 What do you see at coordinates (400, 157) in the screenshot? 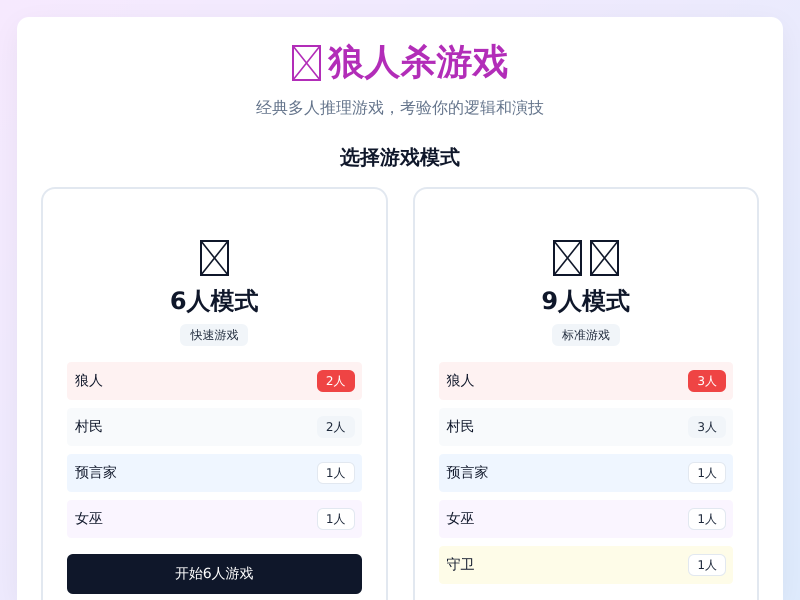
I see `section-title: 选择游戏模式` at bounding box center [400, 157].